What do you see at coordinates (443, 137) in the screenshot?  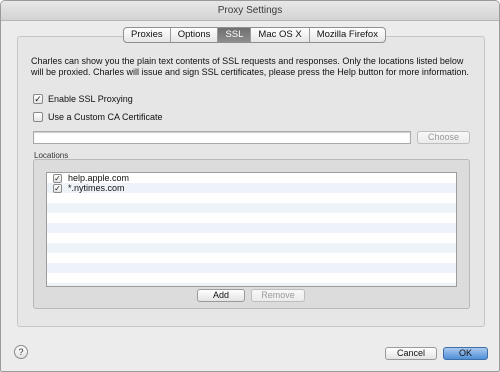 I see `choose-button: Choose` at bounding box center [443, 137].